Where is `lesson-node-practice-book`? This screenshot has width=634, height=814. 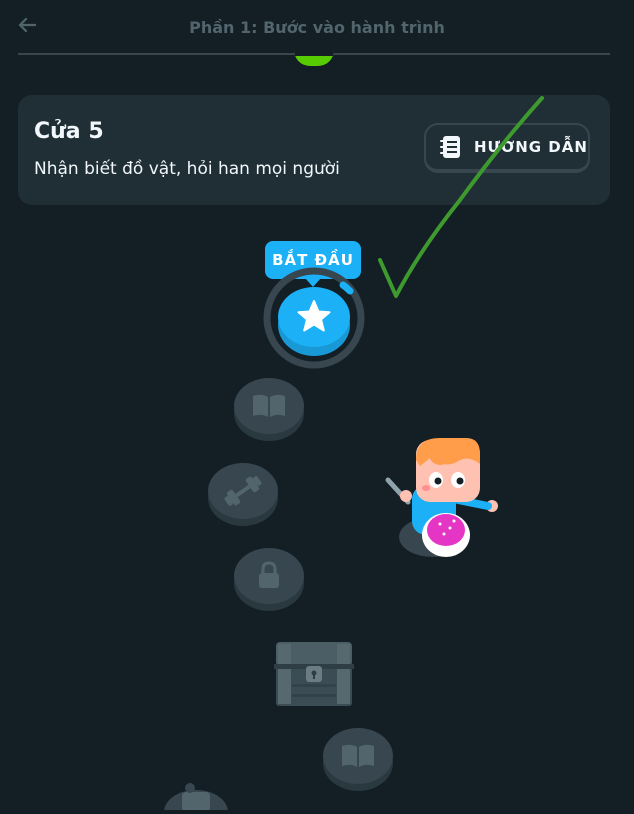 lesson-node-practice-book is located at coordinates (269, 409).